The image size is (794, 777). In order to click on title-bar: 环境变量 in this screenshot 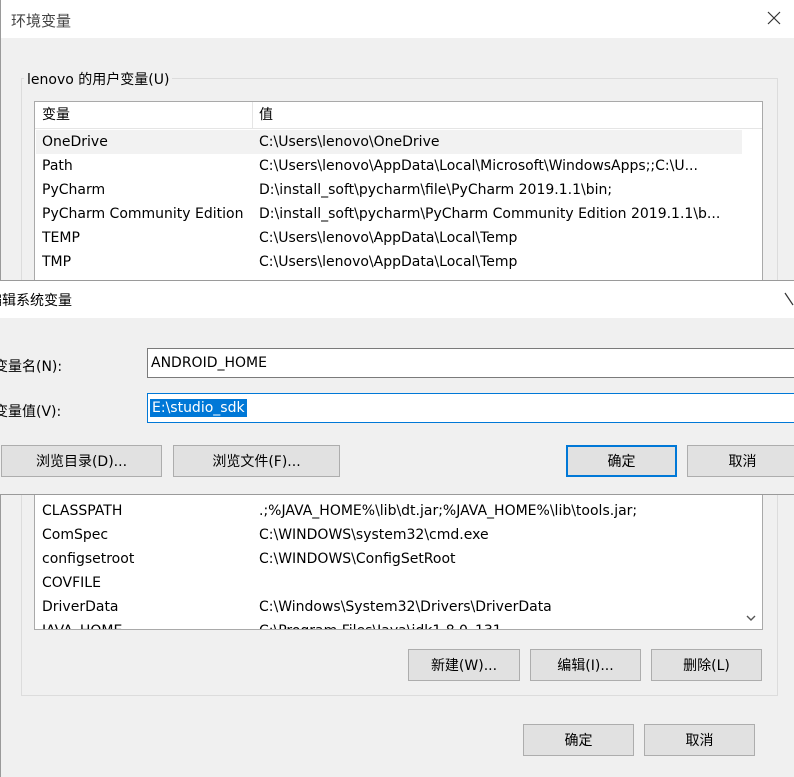, I will do `click(397, 19)`.